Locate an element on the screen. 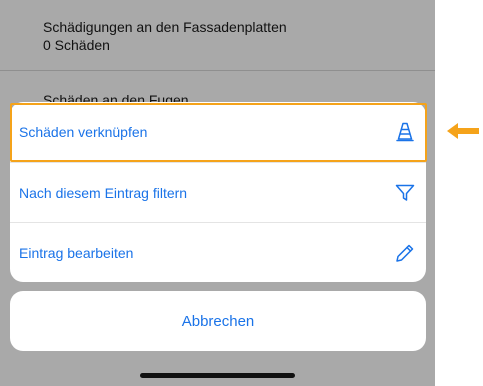 This screenshot has height=386, width=483. filter-icon is located at coordinates (405, 193).